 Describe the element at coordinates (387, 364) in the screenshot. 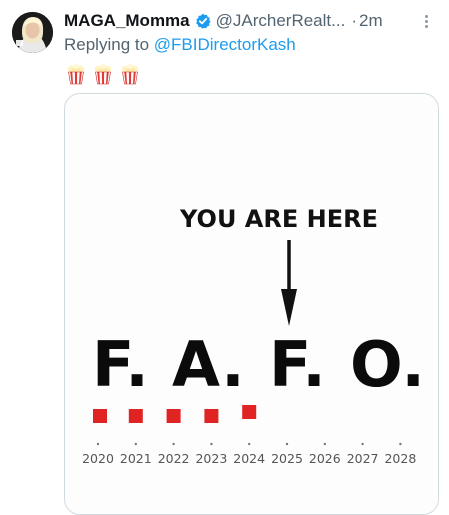

I see `fafo-letter: O.` at that location.